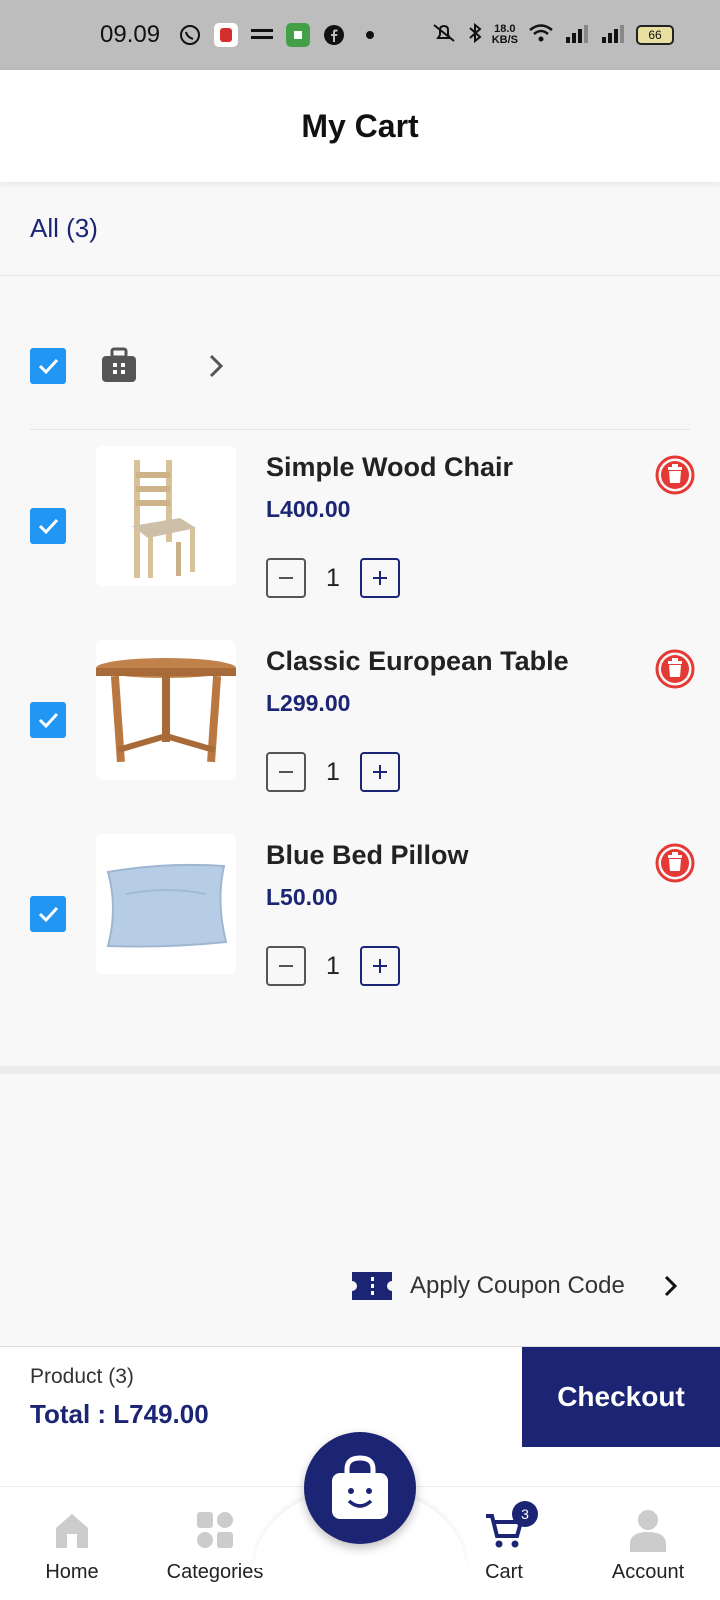 The height and width of the screenshot is (1600, 720). Describe the element at coordinates (541, 34) in the screenshot. I see `wifi-icon` at that location.